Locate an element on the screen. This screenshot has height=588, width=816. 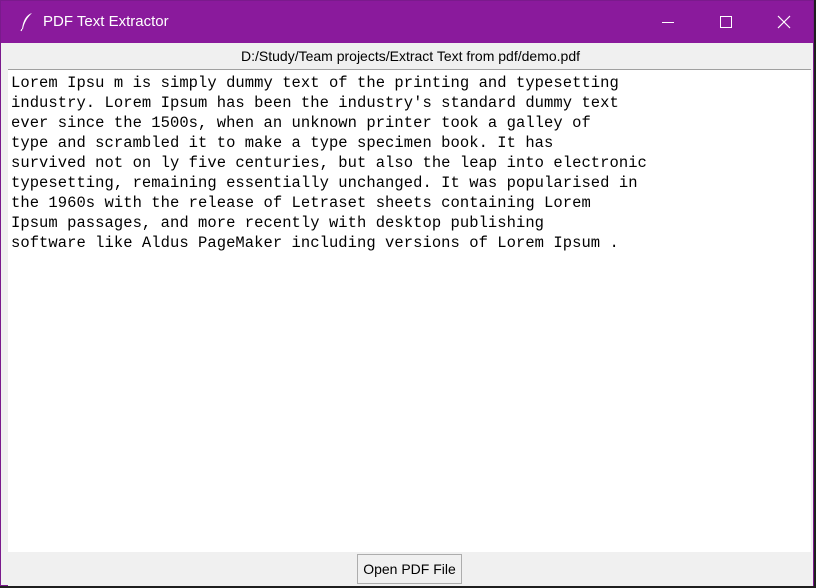
maximize-icon is located at coordinates (726, 22).